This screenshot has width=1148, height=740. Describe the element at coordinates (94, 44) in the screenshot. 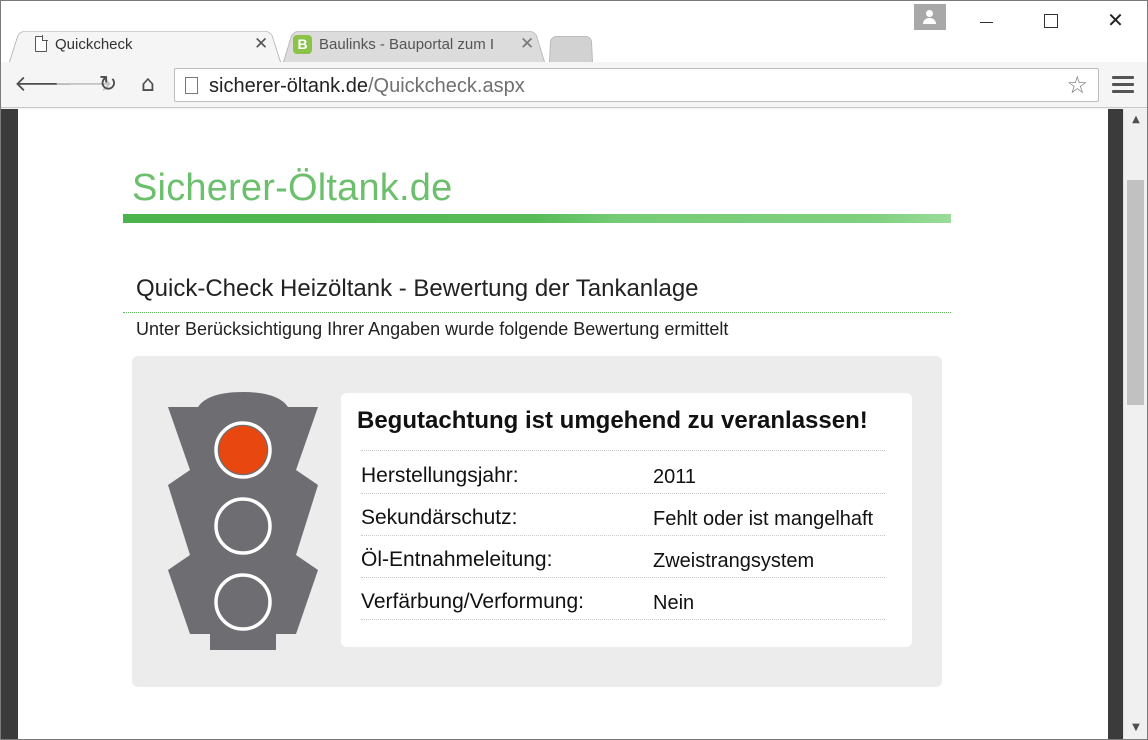

I see `tab-title: Quickcheck` at that location.